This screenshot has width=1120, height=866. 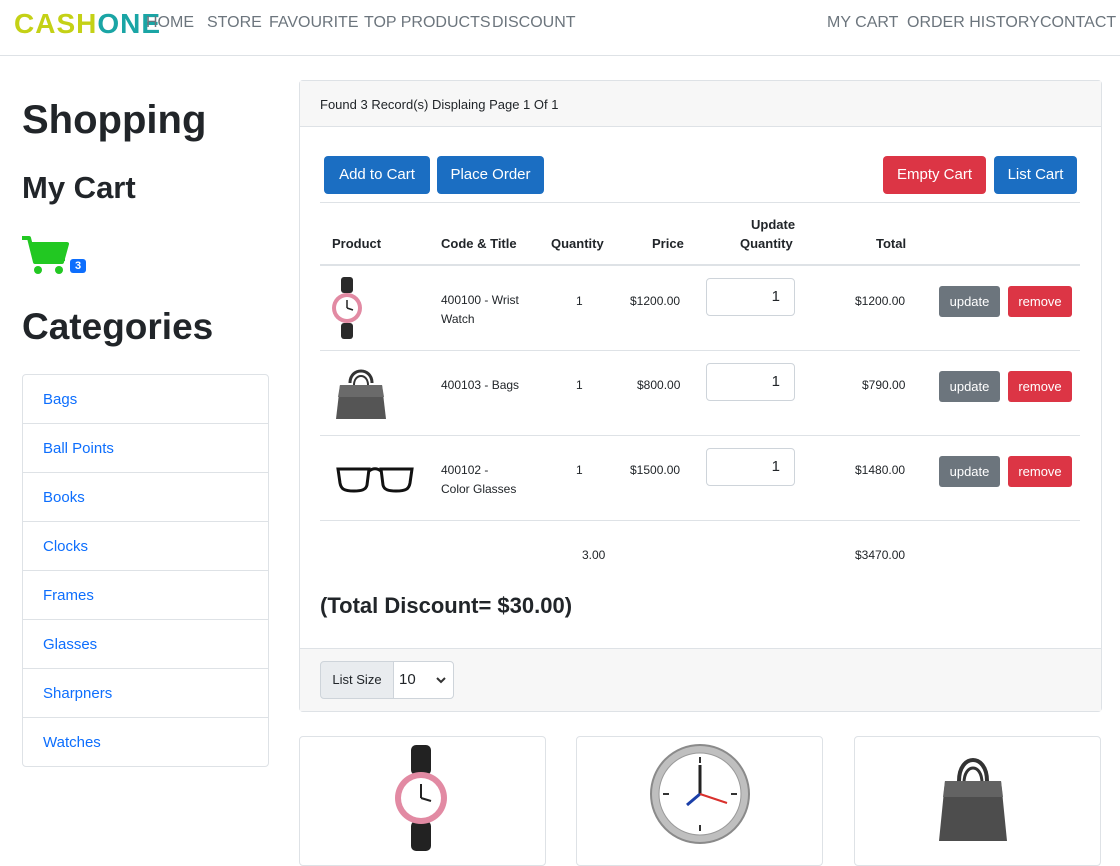 I want to click on card-footer: List Size 10, so click(x=700, y=679).